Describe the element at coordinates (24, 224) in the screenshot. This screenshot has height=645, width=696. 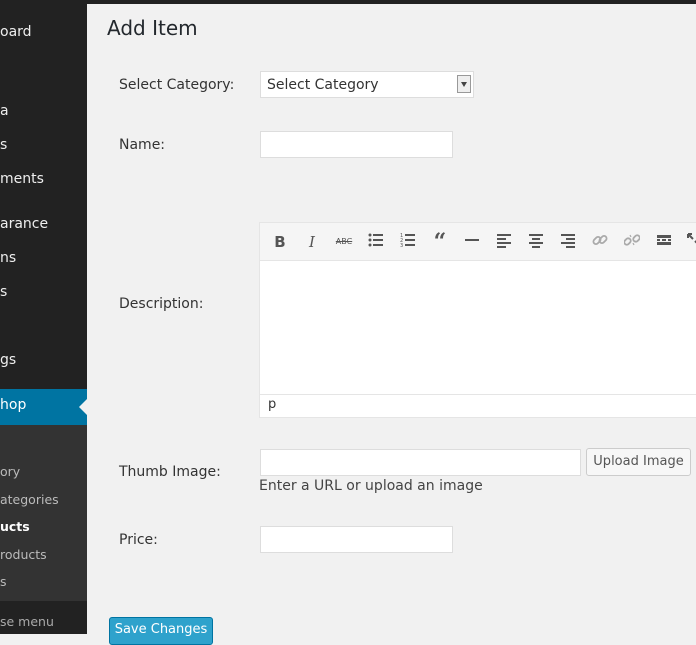
I see `sidebar-item-label: arance` at that location.